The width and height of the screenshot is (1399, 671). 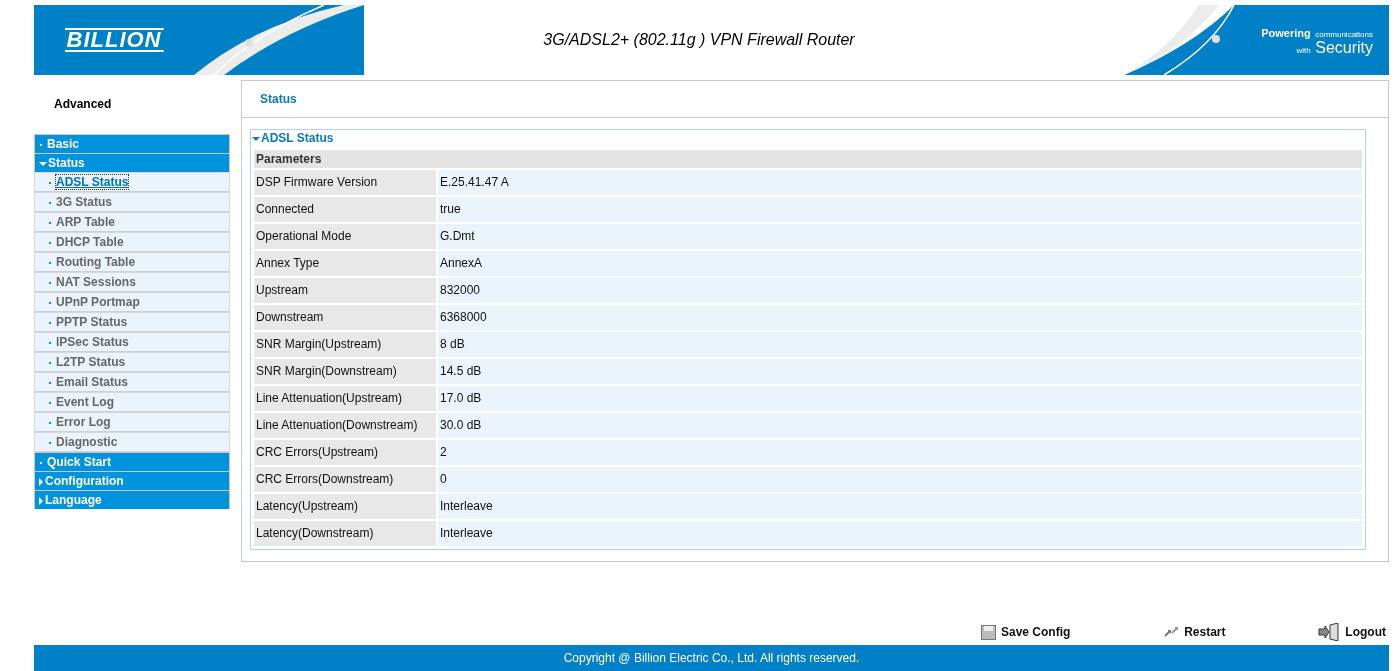 I want to click on submenu-link: 3G Status, so click(x=84, y=202).